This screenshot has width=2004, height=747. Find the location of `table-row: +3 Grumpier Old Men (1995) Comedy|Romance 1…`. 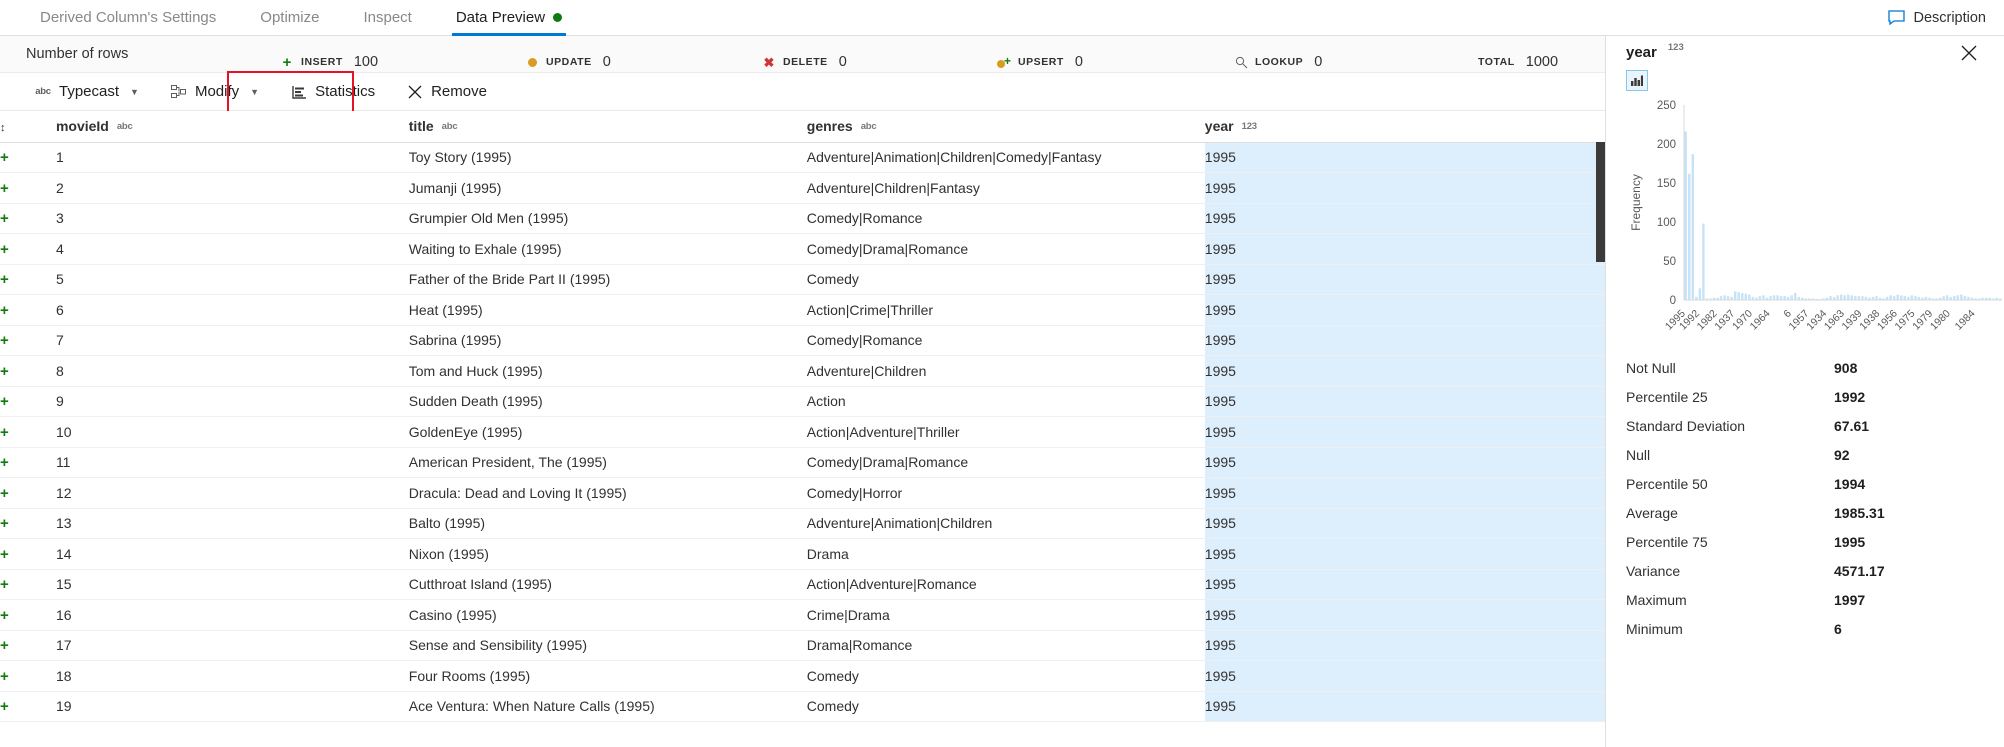

table-row: +3 Grumpier Old Men (1995) Comedy|Romance 1… is located at coordinates (802, 218).